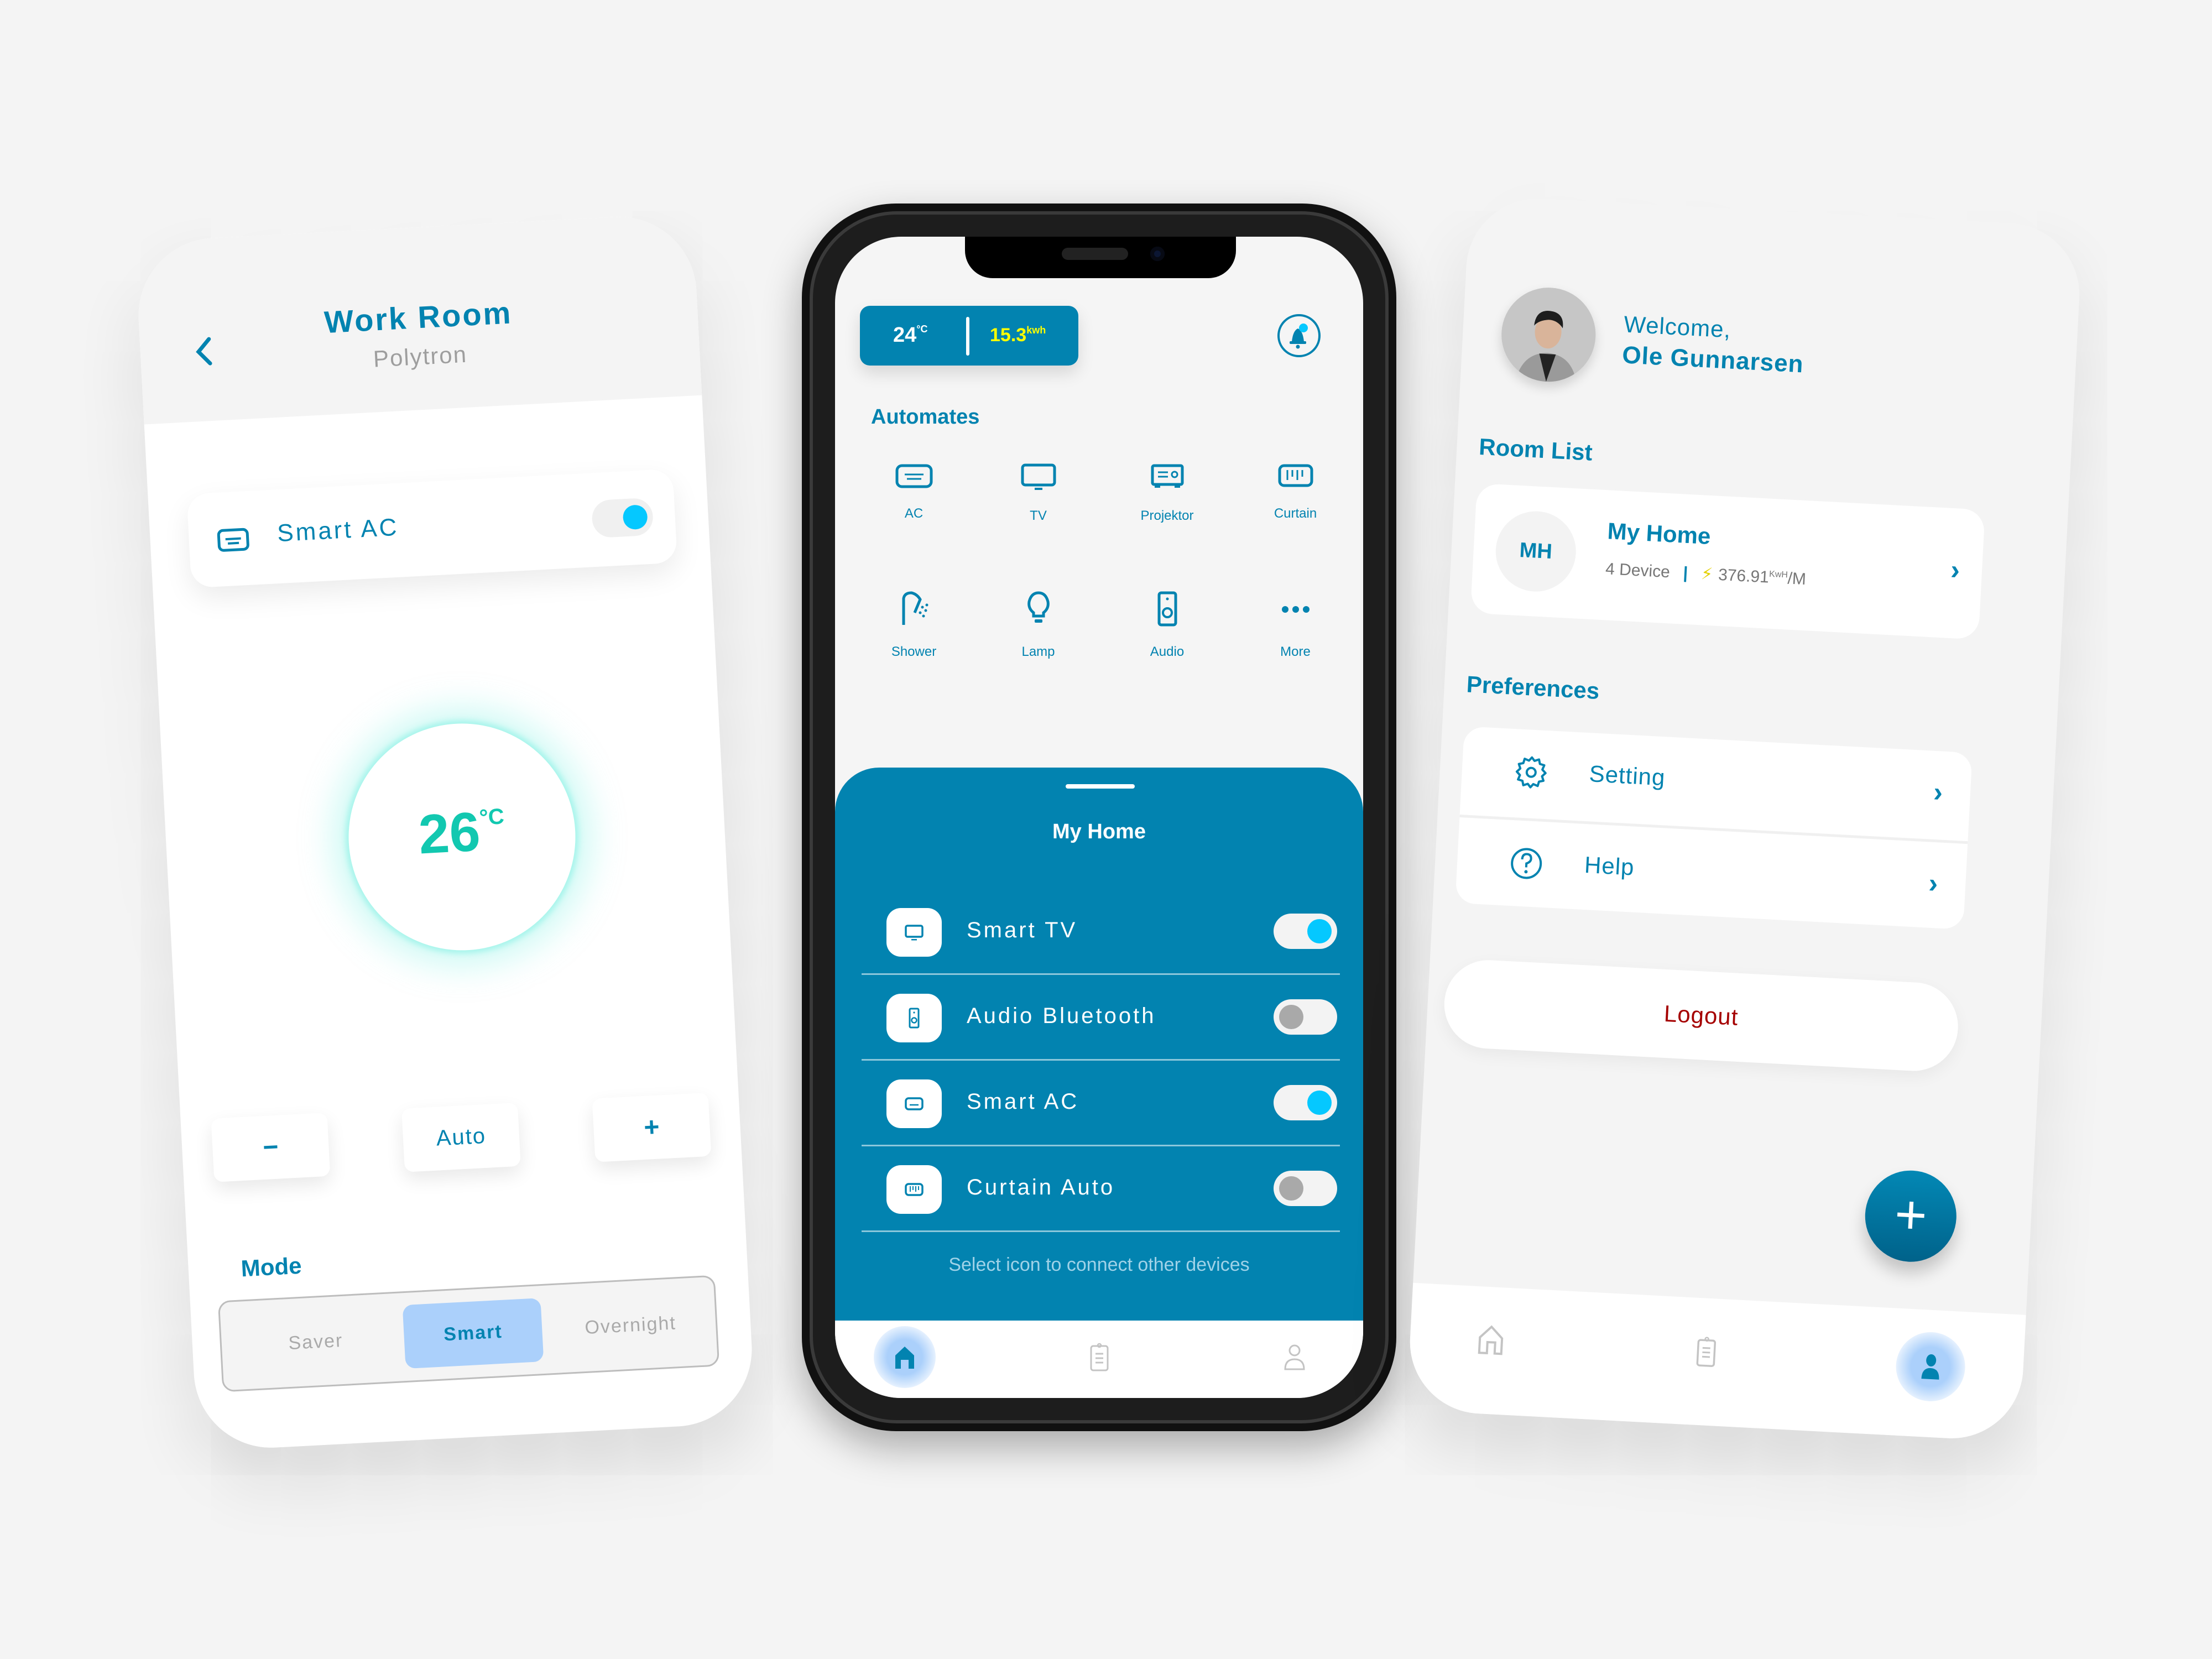 The height and width of the screenshot is (1659, 2212). What do you see at coordinates (1095, 254) in the screenshot?
I see `speaker-grille` at bounding box center [1095, 254].